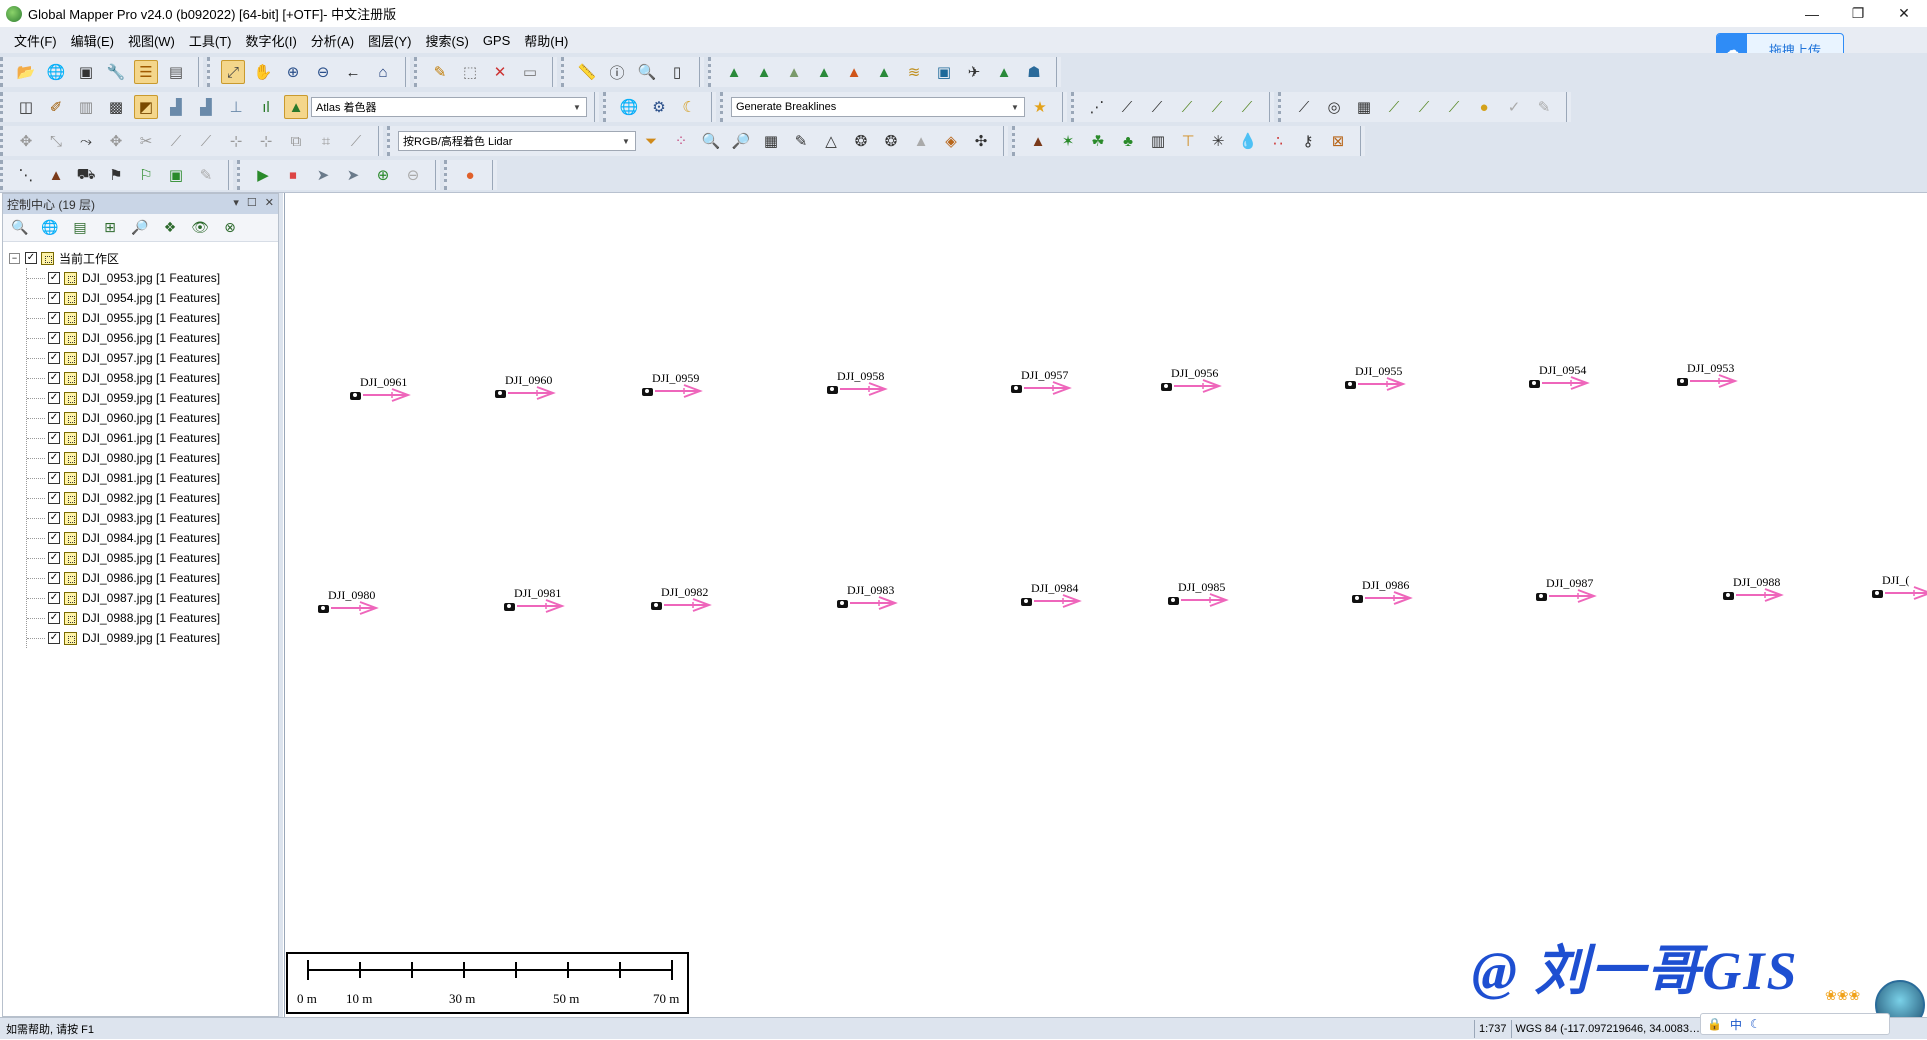 Image resolution: width=1927 pixels, height=1040 pixels. What do you see at coordinates (974, 72) in the screenshot?
I see `terrain-9-icon: ✈` at bounding box center [974, 72].